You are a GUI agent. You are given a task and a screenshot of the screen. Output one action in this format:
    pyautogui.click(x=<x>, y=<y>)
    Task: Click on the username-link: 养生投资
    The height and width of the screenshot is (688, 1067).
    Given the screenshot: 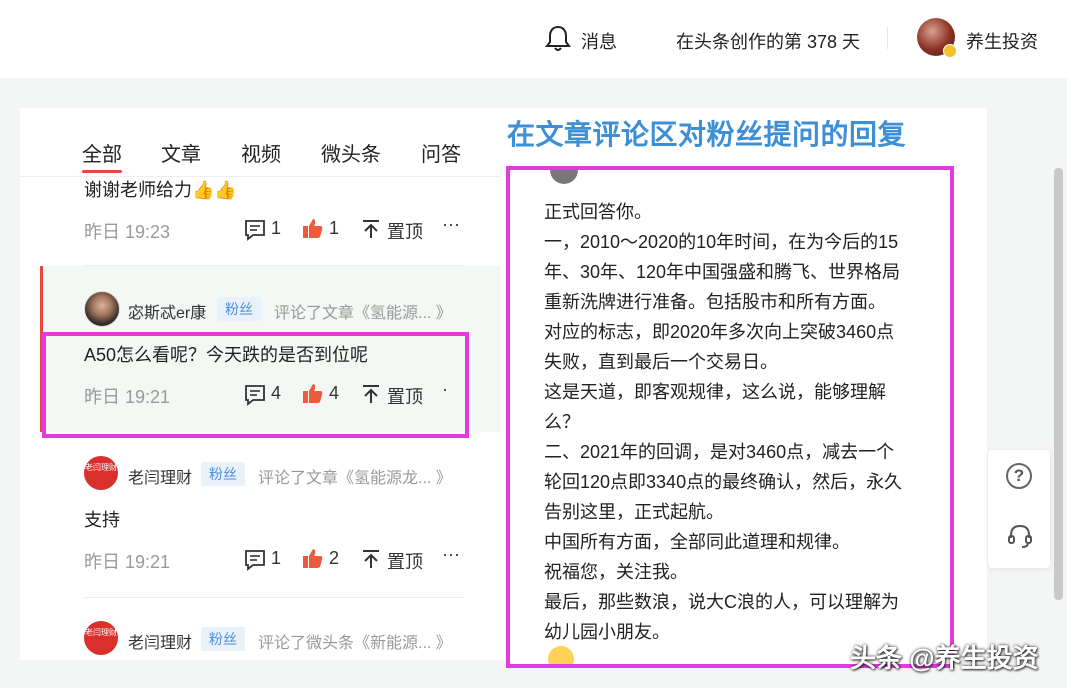 What is the action you would take?
    pyautogui.click(x=1002, y=41)
    